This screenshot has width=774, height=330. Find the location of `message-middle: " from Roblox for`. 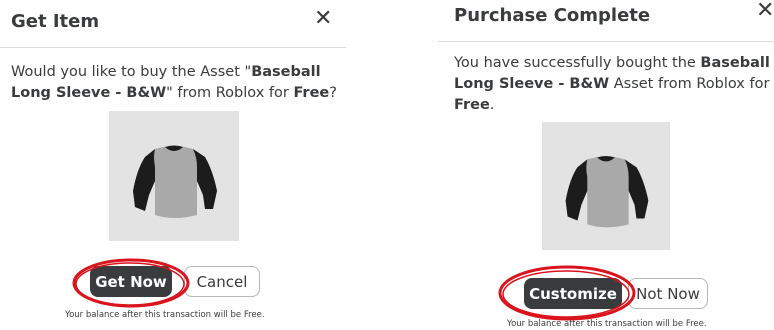

message-middle: " from Roblox for is located at coordinates (230, 93).